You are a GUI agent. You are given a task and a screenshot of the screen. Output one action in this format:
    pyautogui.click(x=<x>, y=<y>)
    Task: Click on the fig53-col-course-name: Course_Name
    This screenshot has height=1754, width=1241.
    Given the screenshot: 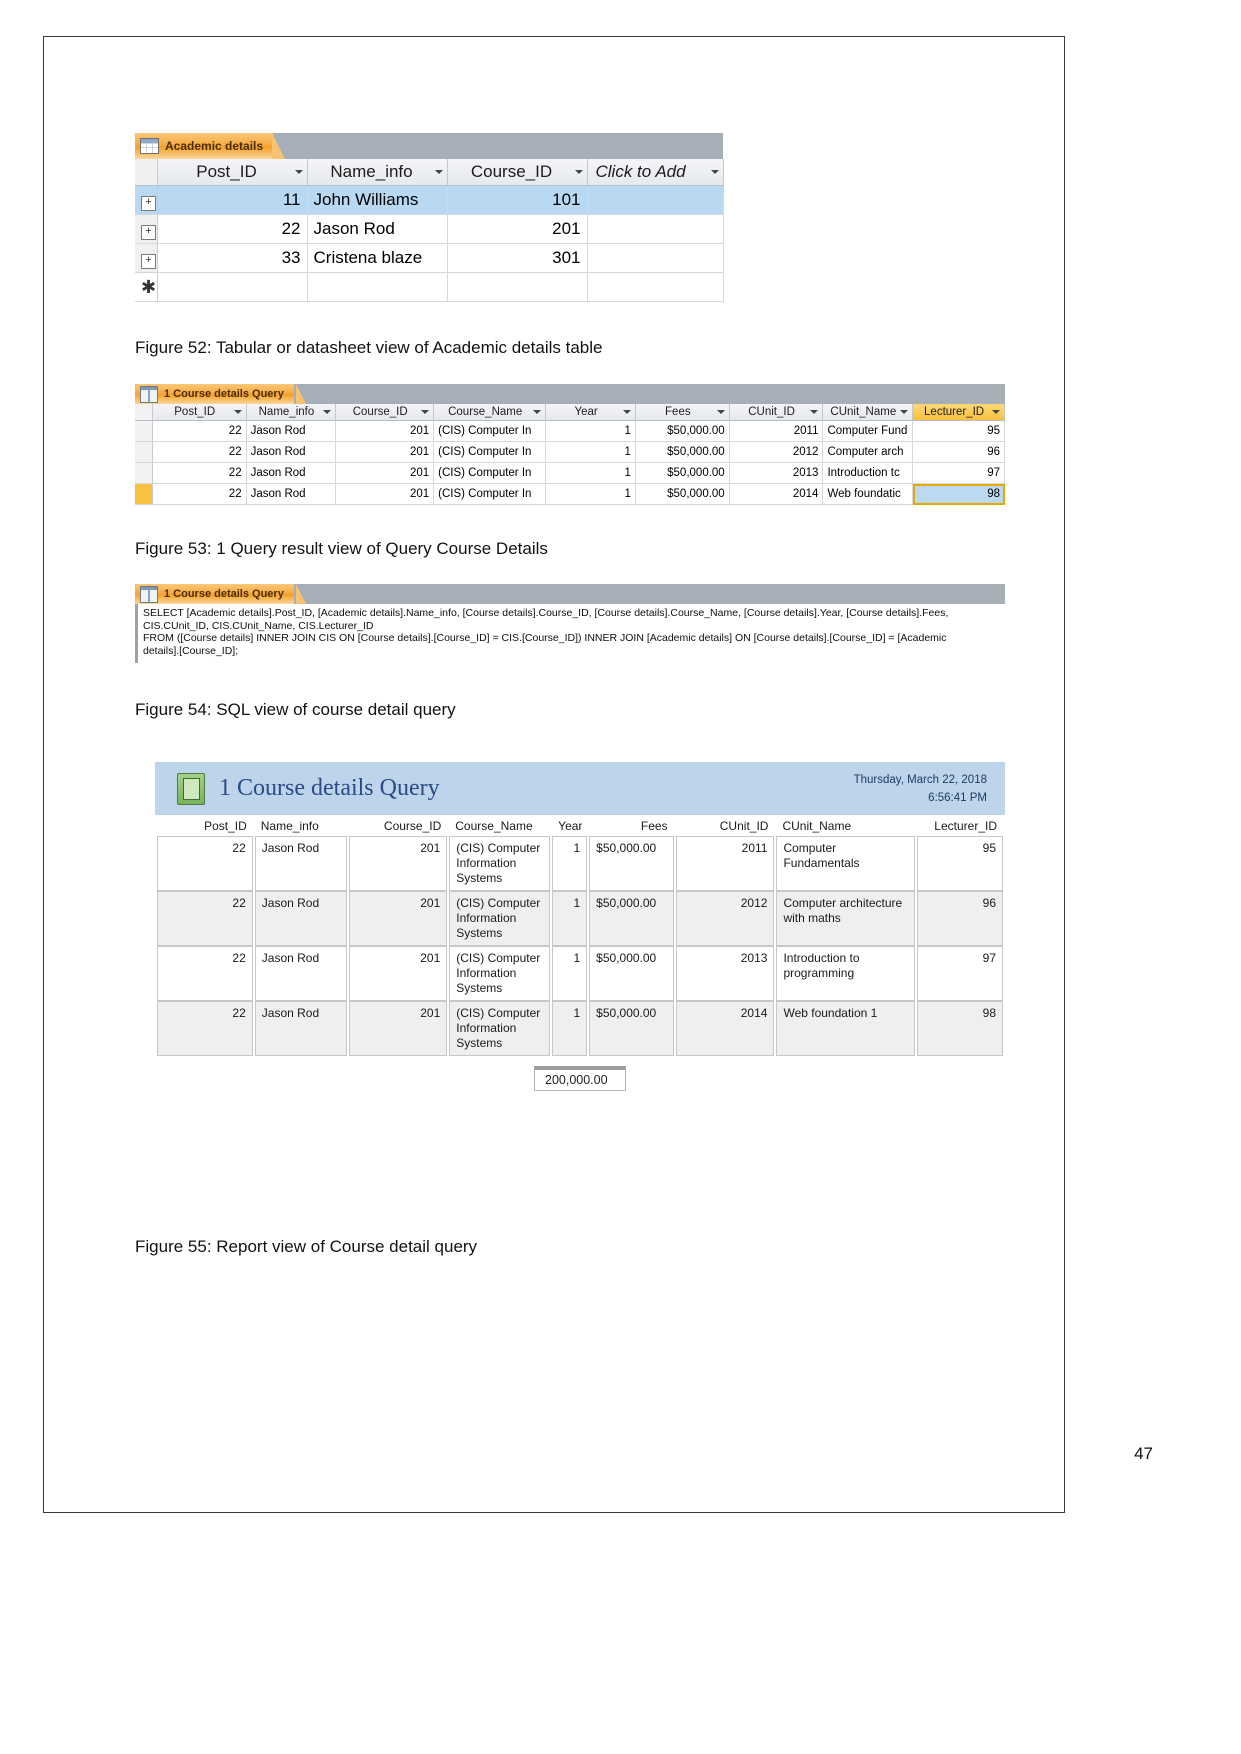 What is the action you would take?
    pyautogui.click(x=490, y=412)
    